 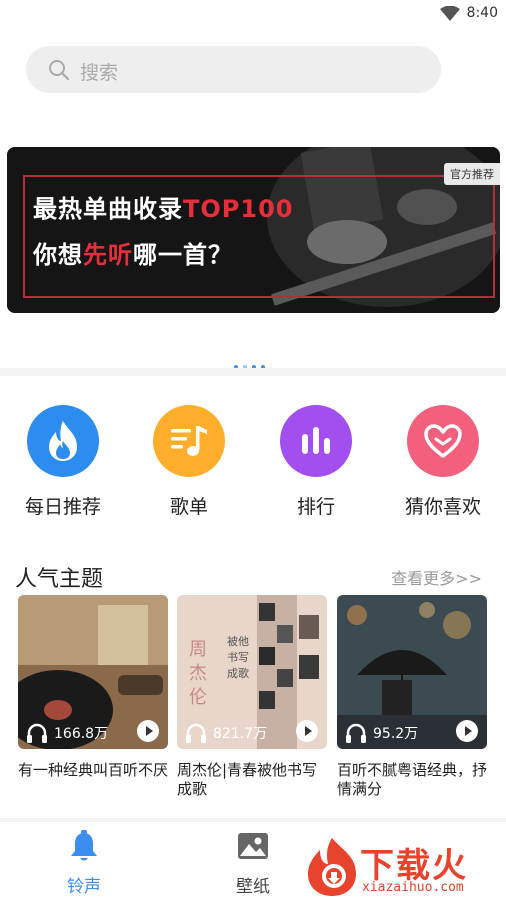 What do you see at coordinates (198, 673) in the screenshot?
I see `svg-text: 杰` at bounding box center [198, 673].